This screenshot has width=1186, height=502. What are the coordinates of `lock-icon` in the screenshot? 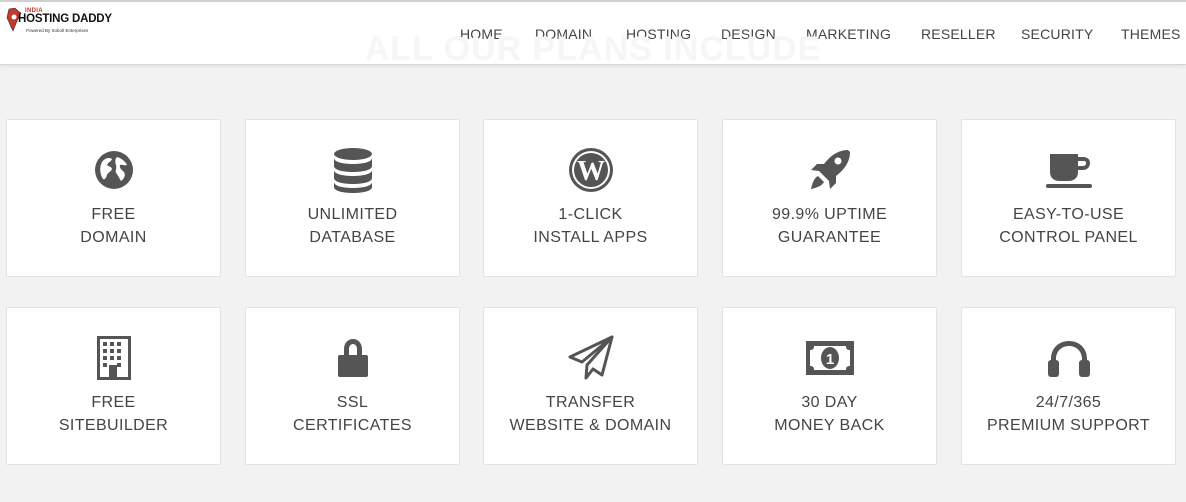 It's located at (352, 358).